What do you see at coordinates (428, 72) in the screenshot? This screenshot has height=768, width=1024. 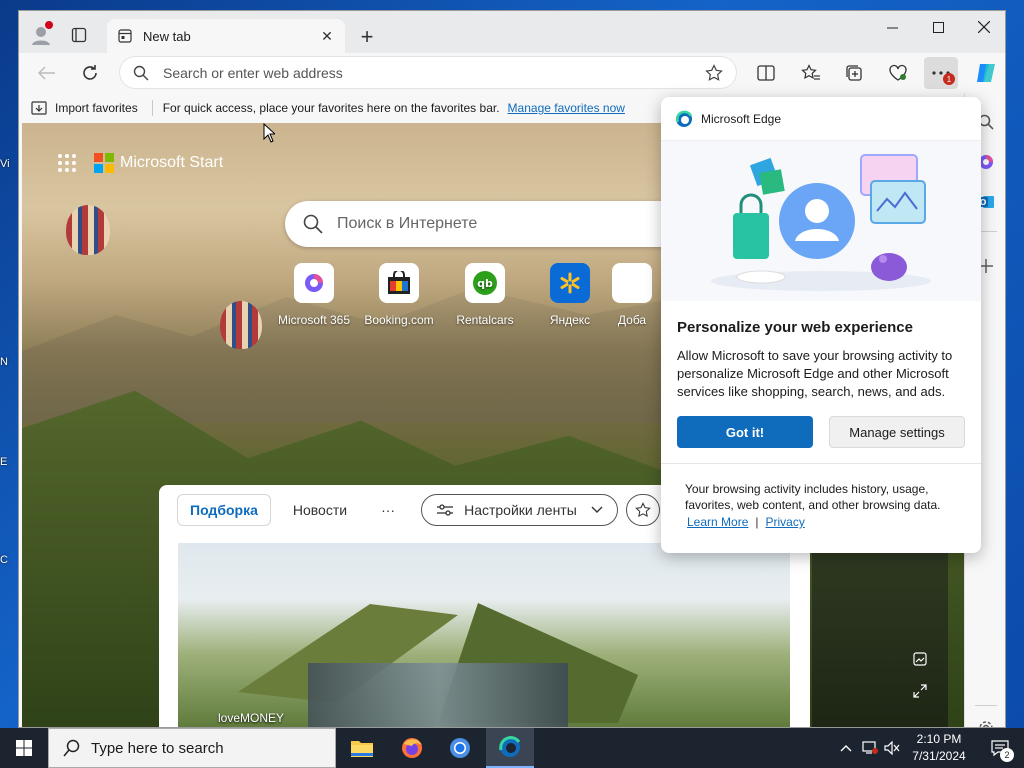 I see `address-bar: Search or enter web address` at bounding box center [428, 72].